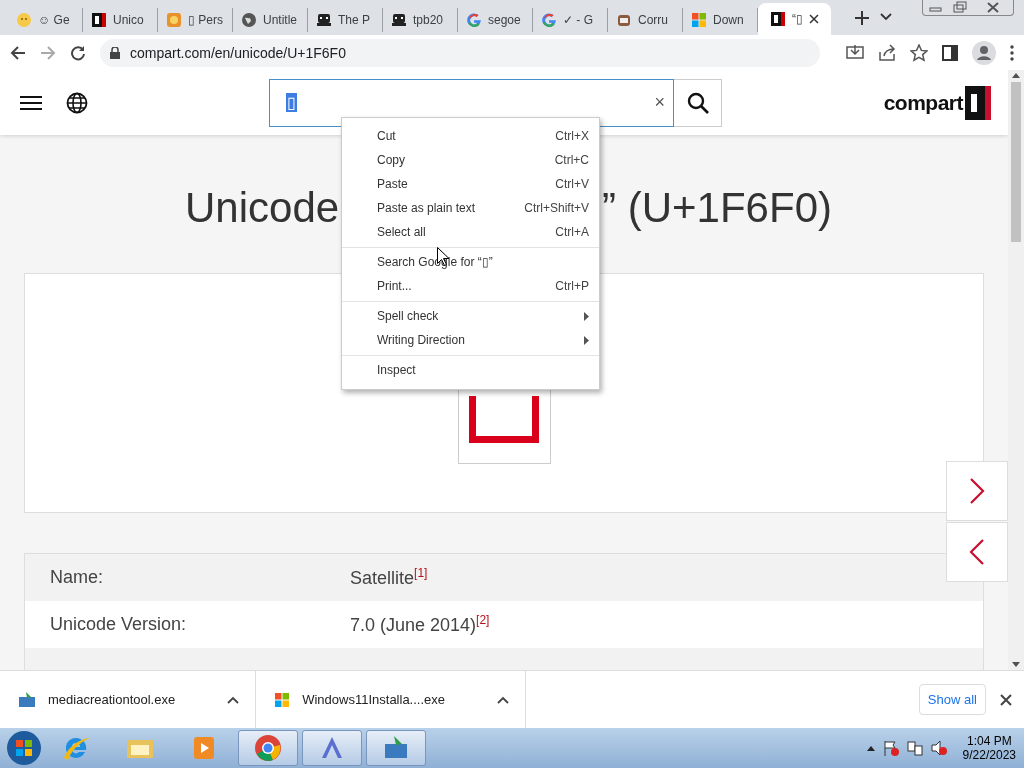 The width and height of the screenshot is (1024, 768). What do you see at coordinates (24, 20) in the screenshot?
I see `smiley-icon` at bounding box center [24, 20].